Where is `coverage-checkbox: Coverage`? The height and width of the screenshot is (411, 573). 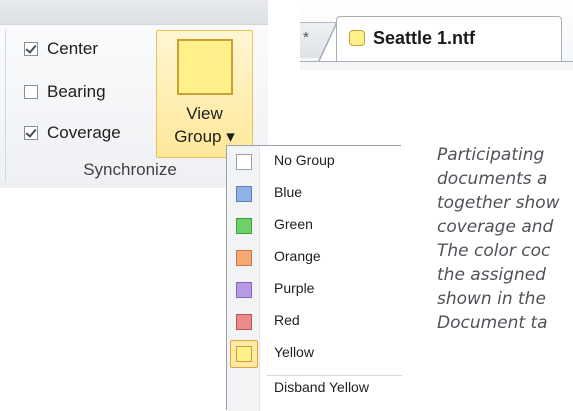
coverage-checkbox: Coverage is located at coordinates (72, 133).